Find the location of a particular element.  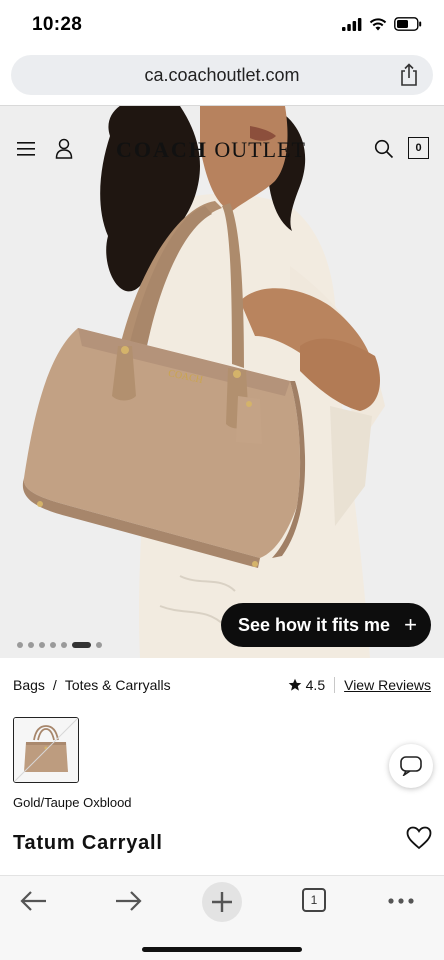

new-tab-button is located at coordinates (222, 902).